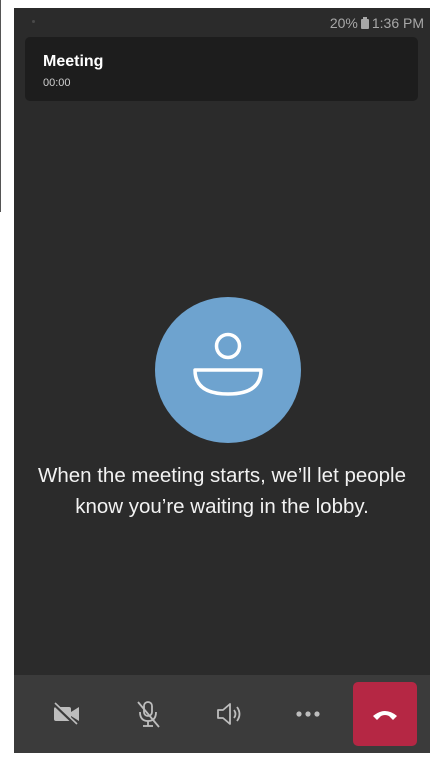 The image size is (435, 761). I want to click on mic-off-icon, so click(148, 714).